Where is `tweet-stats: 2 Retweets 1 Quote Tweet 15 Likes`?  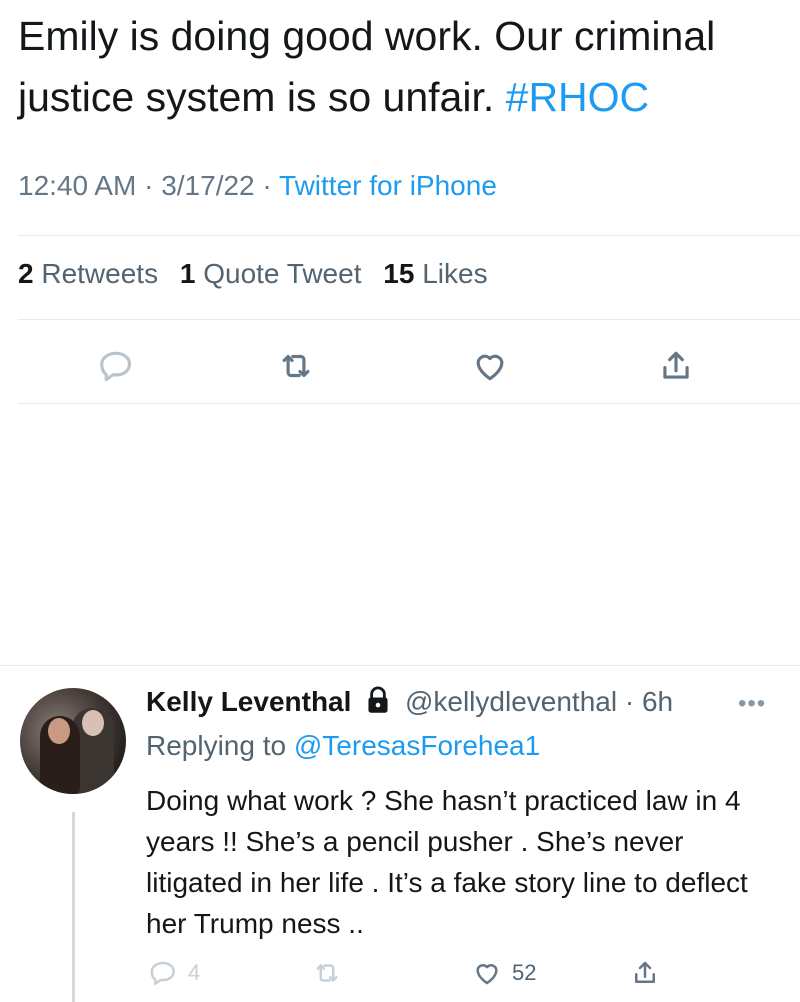 tweet-stats: 2 Retweets 1 Quote Tweet 15 Likes is located at coordinates (260, 274).